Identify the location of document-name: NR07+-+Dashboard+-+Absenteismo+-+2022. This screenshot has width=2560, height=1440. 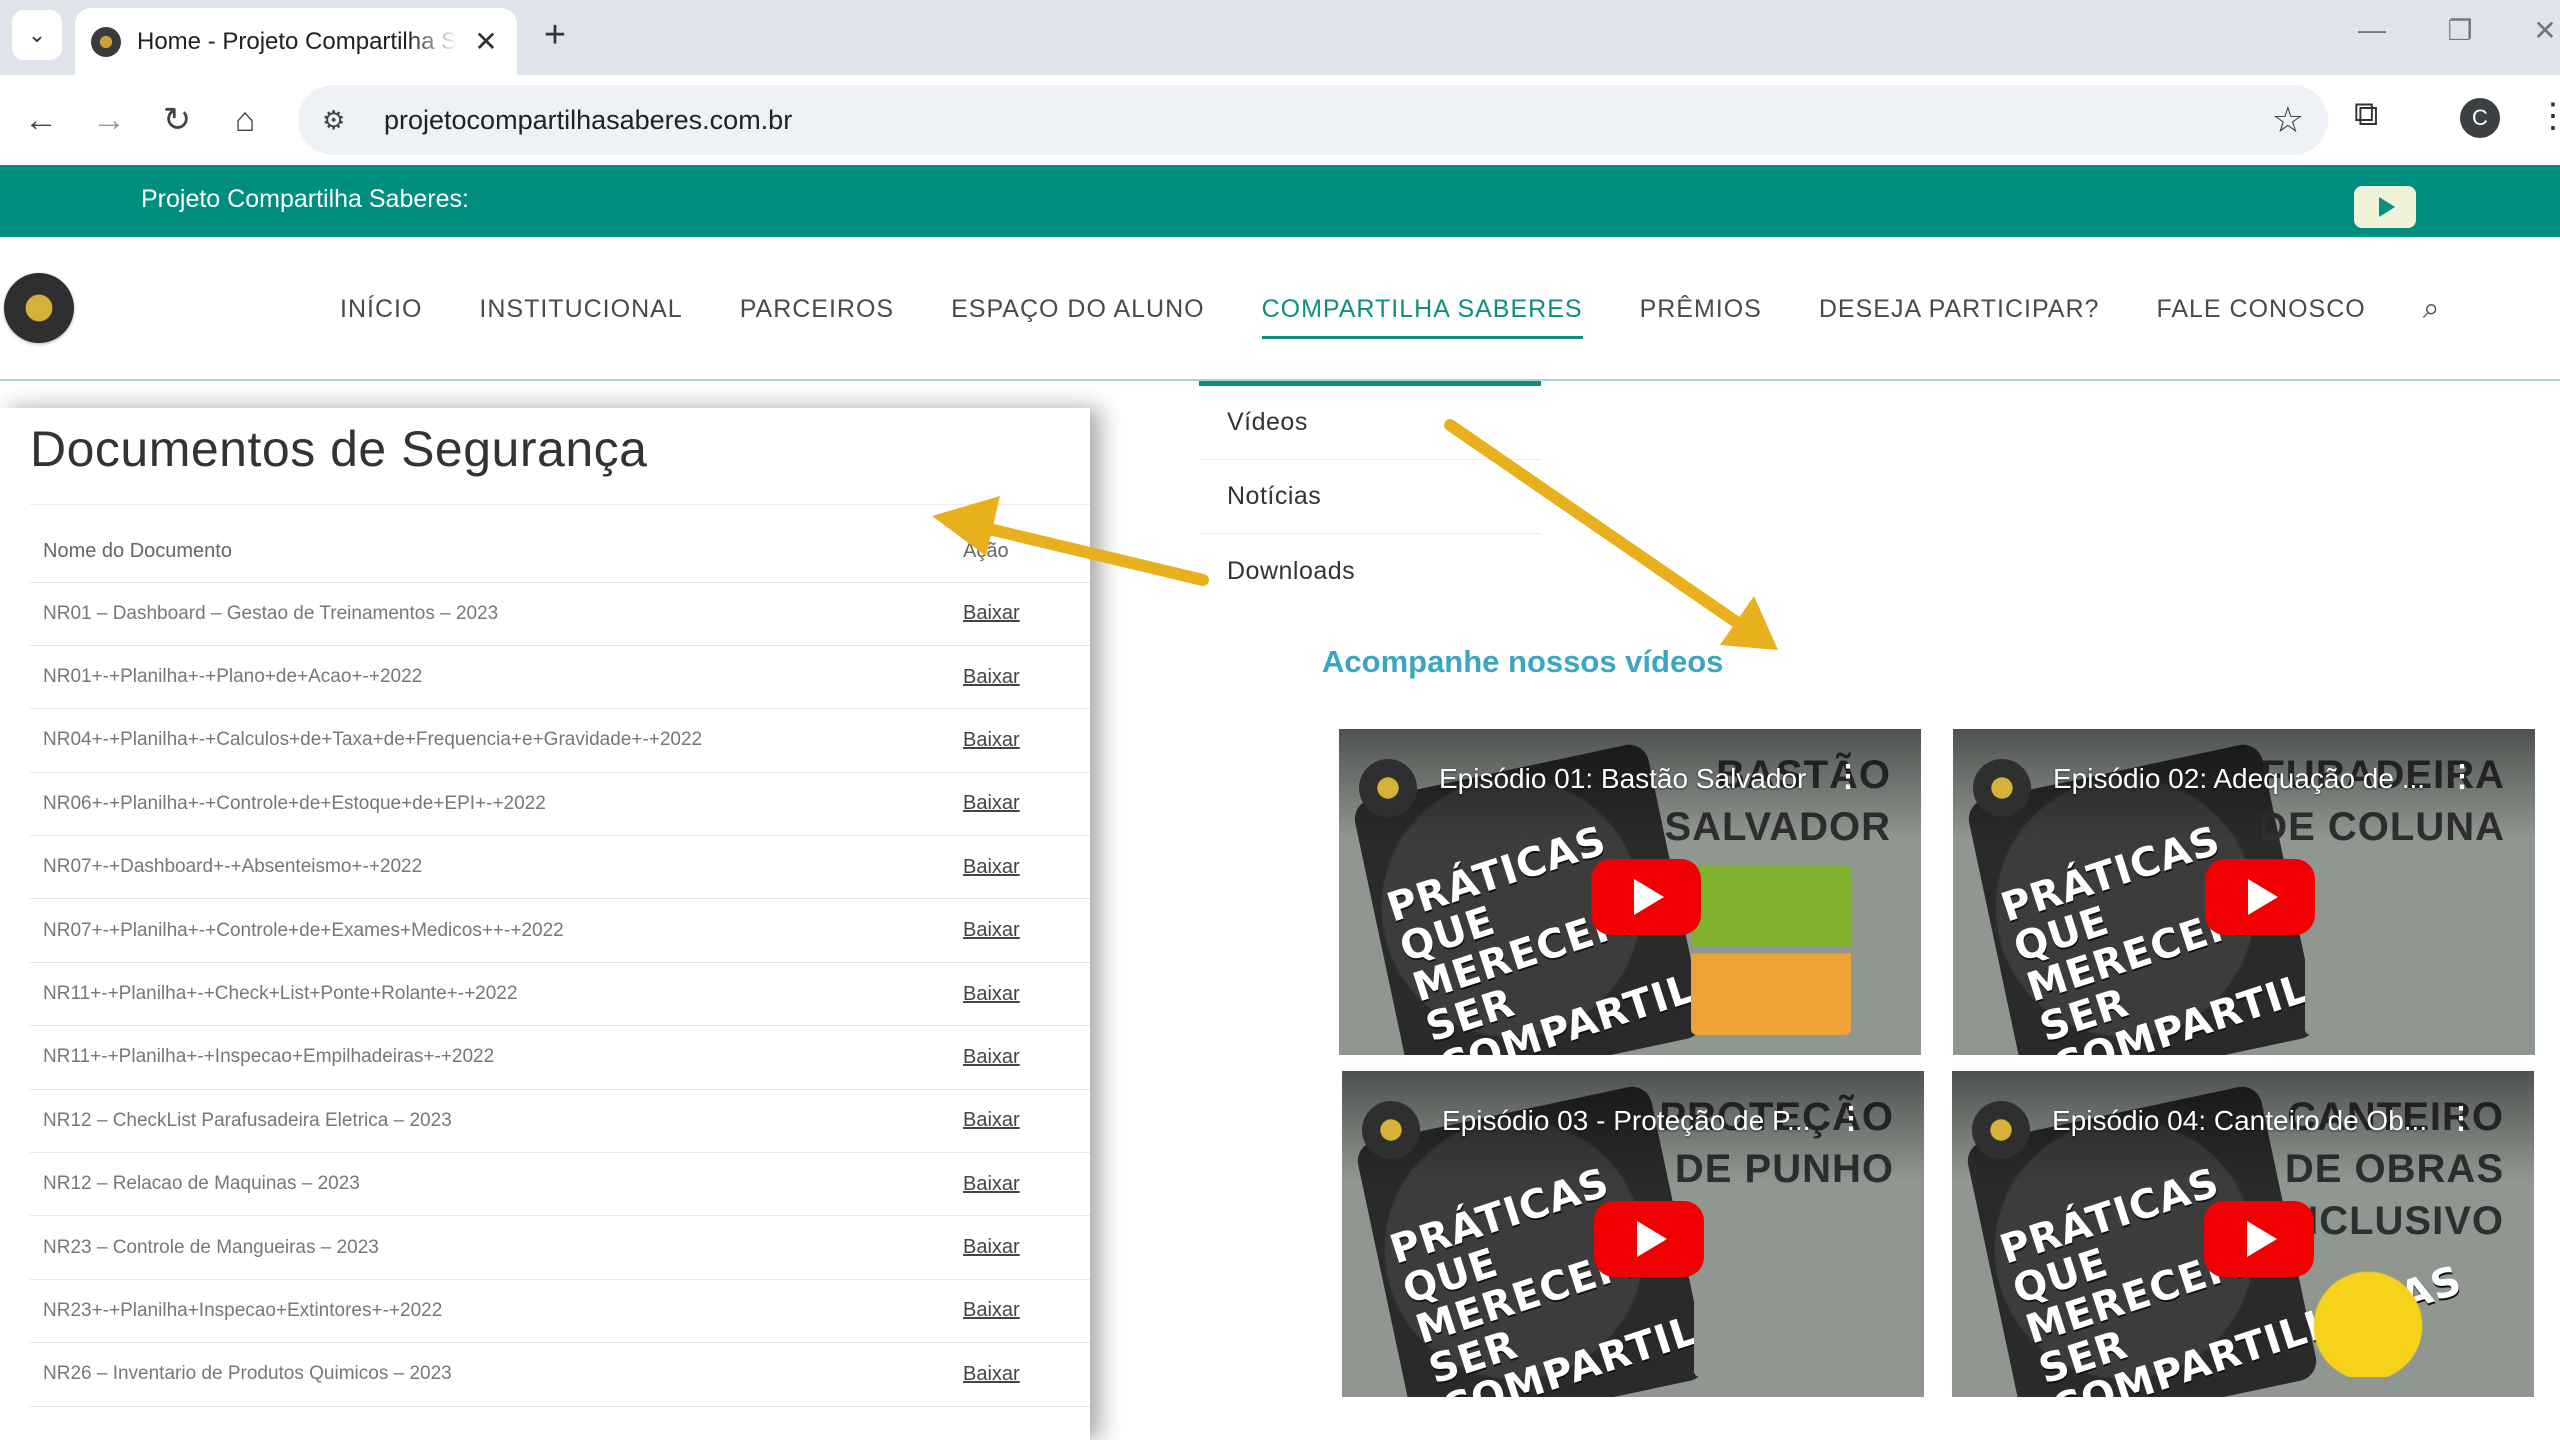
(496, 867).